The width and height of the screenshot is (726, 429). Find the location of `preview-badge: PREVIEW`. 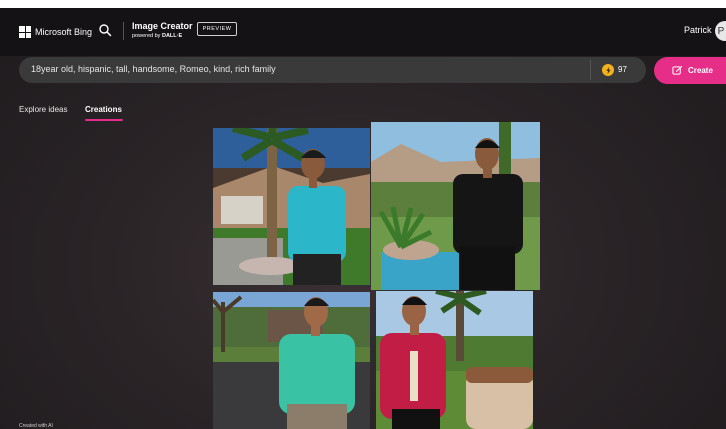

preview-badge: PREVIEW is located at coordinates (217, 29).